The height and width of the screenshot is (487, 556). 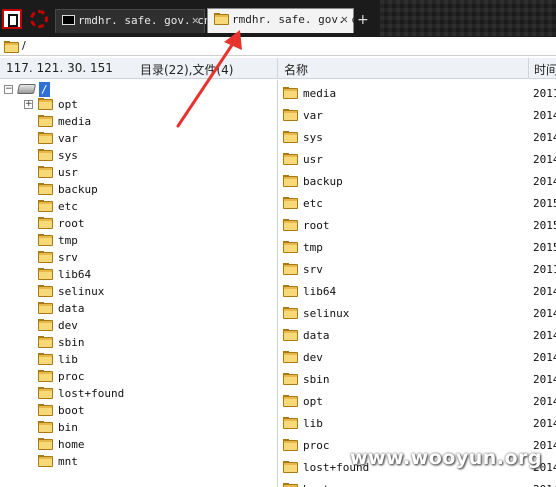 What do you see at coordinates (417, 291) in the screenshot?
I see `list-item: lib64 2014` at bounding box center [417, 291].